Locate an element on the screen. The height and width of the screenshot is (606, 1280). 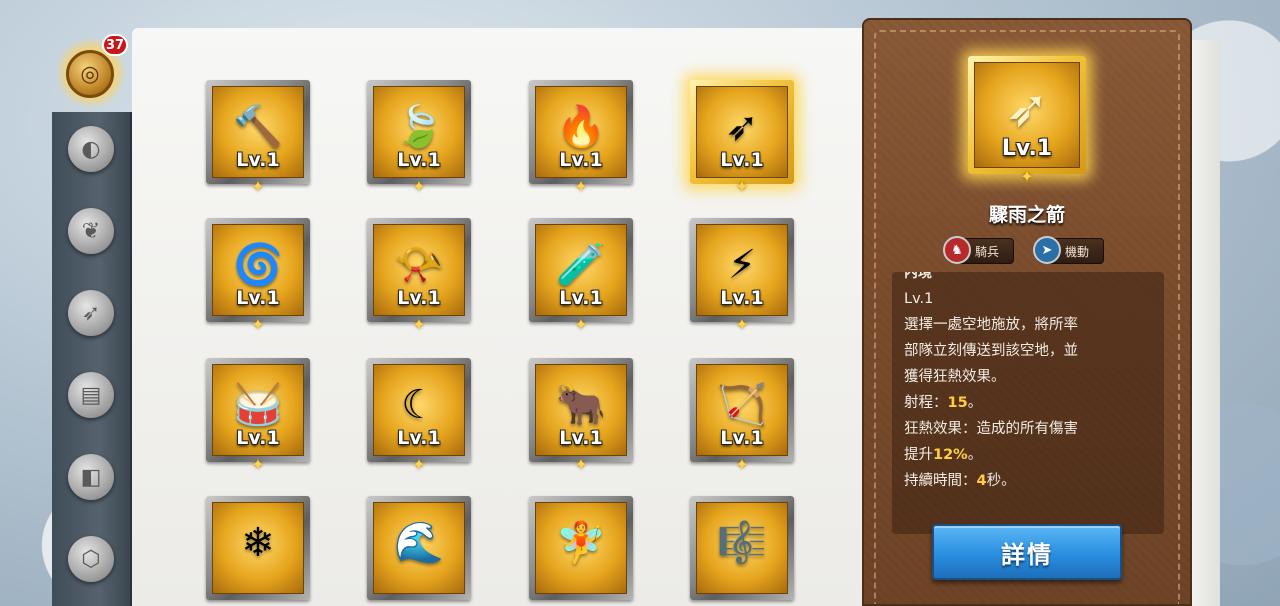
tag-cavalry: ♞ 騎兵 is located at coordinates (979, 250).